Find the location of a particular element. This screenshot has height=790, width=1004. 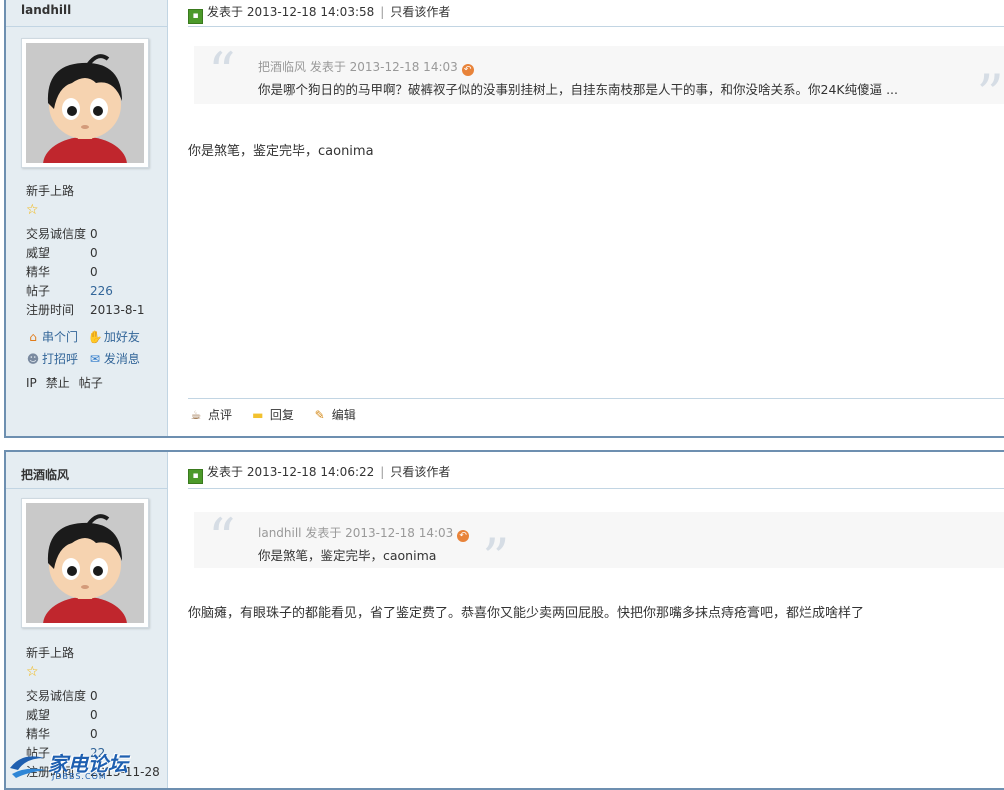

ip-link: IP is located at coordinates (31, 383).